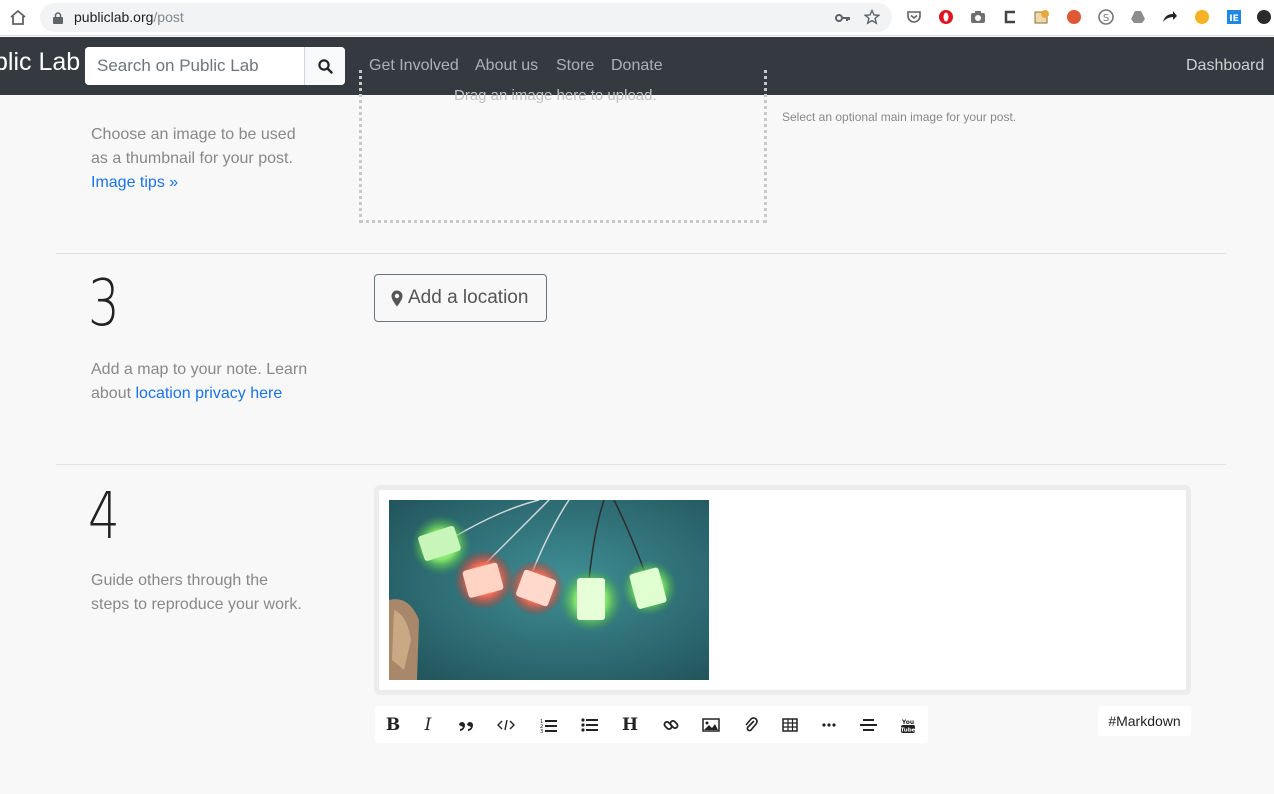 This screenshot has width=1274, height=794. I want to click on nav-dashboard: Dashboard, so click(1225, 66).